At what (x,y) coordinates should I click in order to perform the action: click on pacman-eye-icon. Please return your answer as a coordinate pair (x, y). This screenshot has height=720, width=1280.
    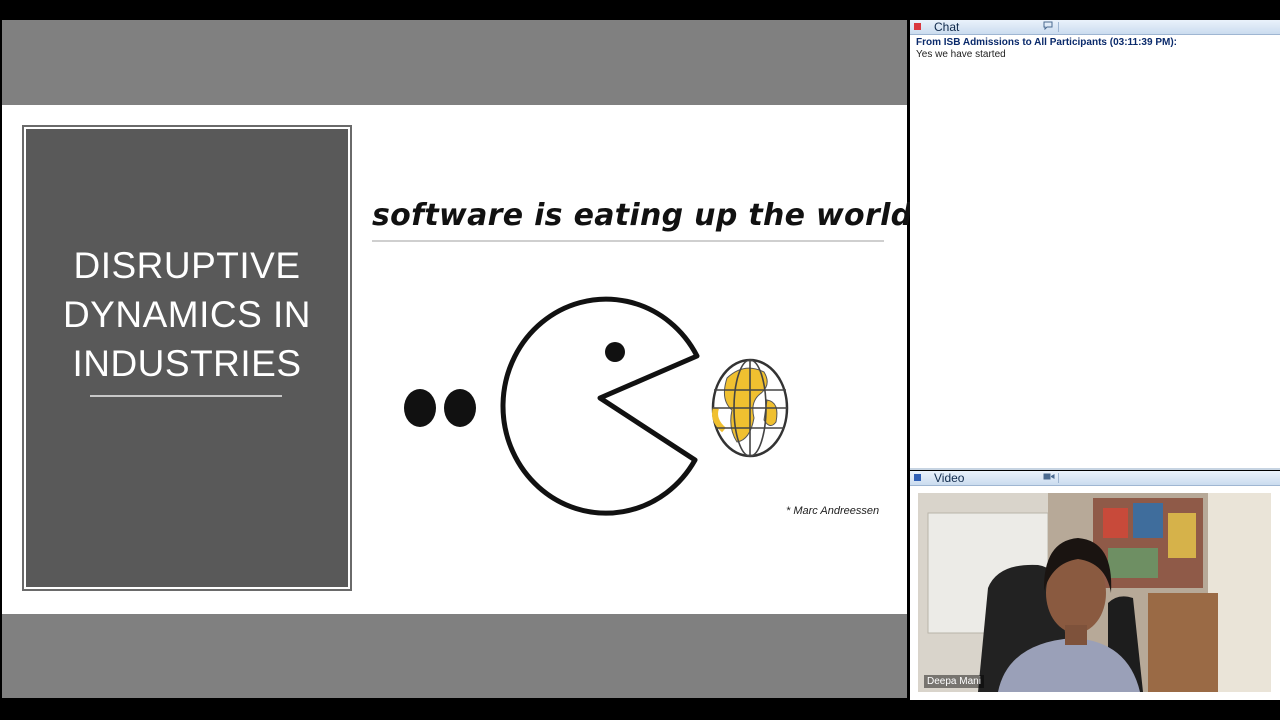
    Looking at the image, I should click on (615, 352).